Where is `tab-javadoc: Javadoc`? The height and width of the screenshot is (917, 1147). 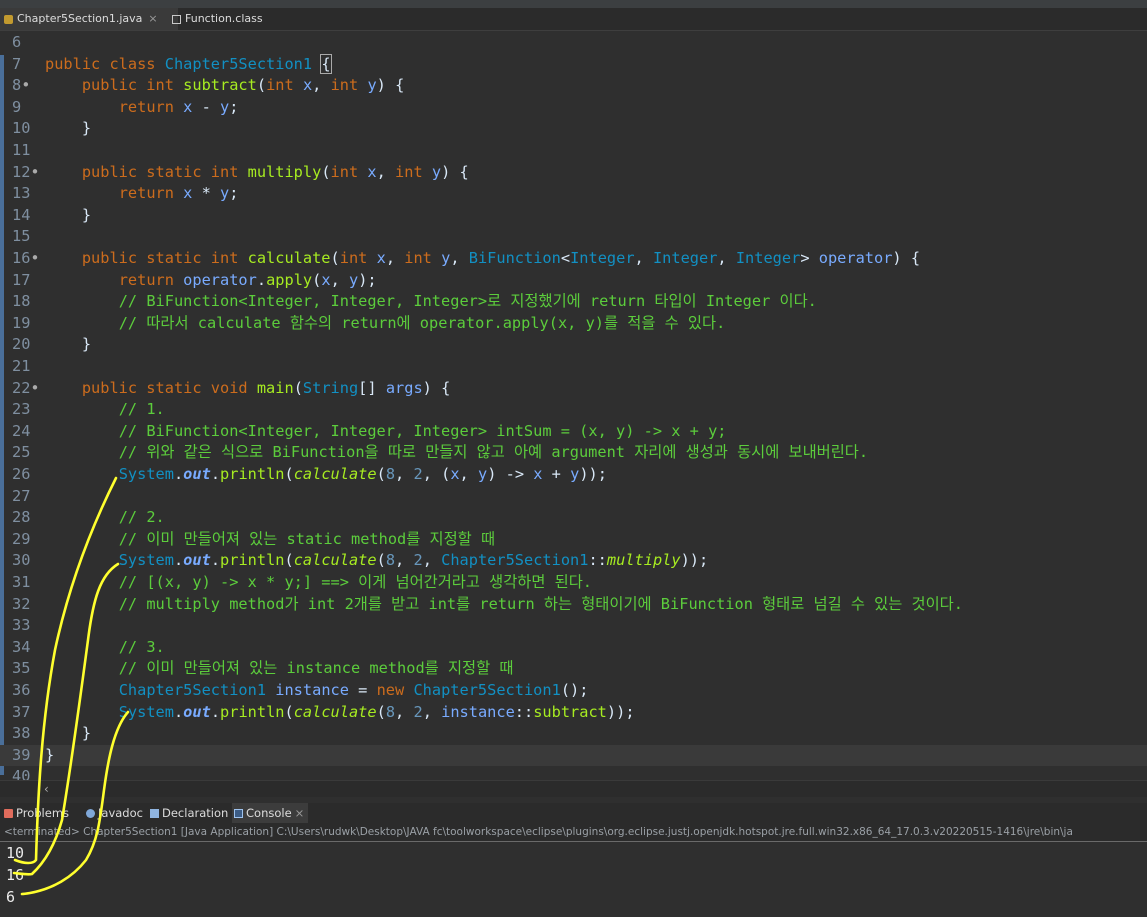
tab-javadoc: Javadoc is located at coordinates (114, 813).